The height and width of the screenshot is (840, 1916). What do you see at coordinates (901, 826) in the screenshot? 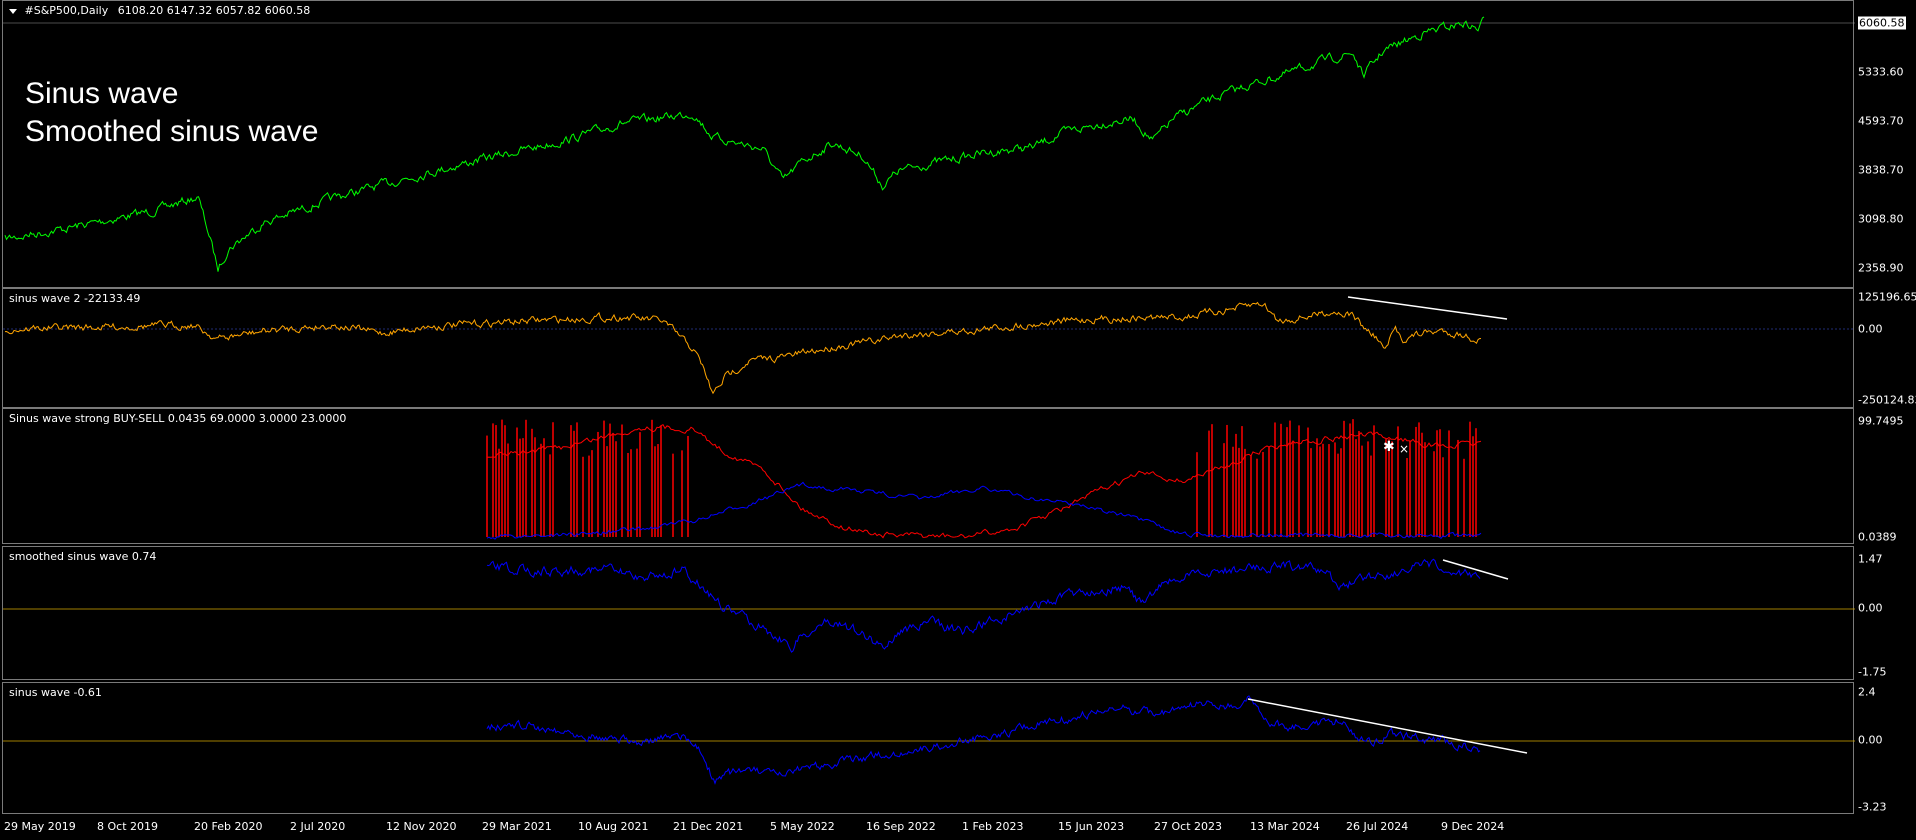
I see `x-tick: 16 Sep 2022` at bounding box center [901, 826].